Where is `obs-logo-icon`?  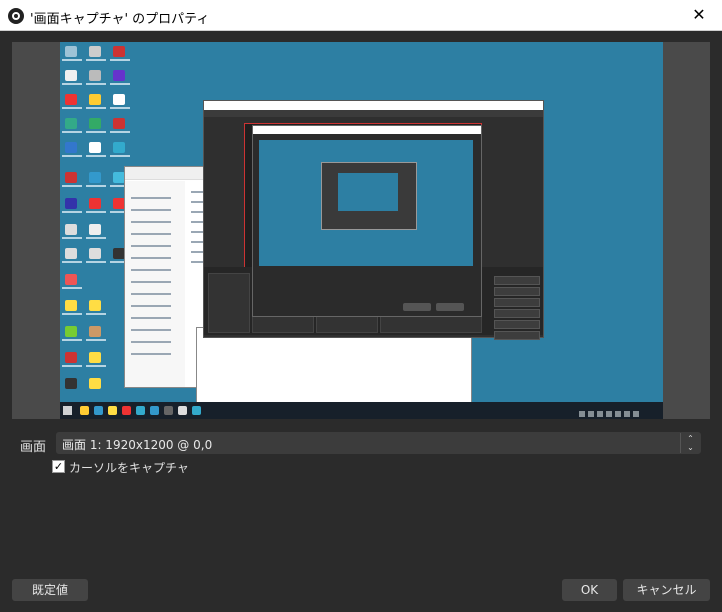 obs-logo-icon is located at coordinates (16, 16).